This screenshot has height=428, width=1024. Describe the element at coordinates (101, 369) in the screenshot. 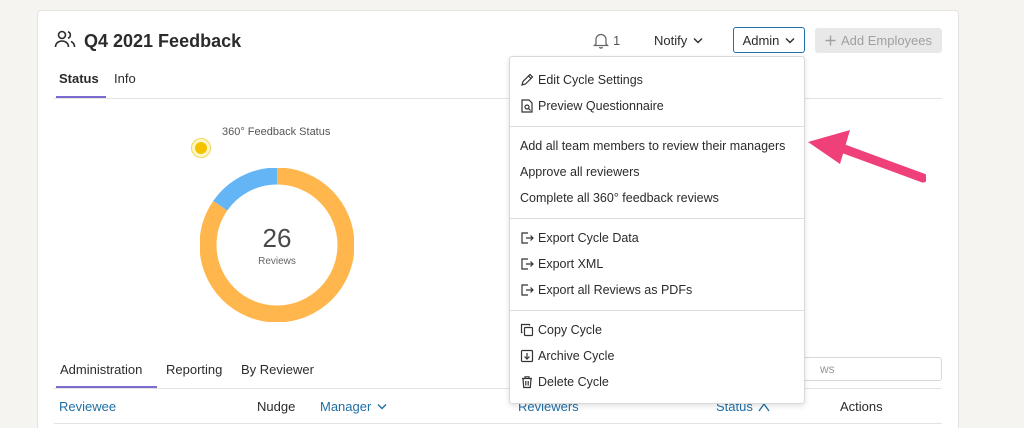

I see `tab-administration: Administration` at that location.